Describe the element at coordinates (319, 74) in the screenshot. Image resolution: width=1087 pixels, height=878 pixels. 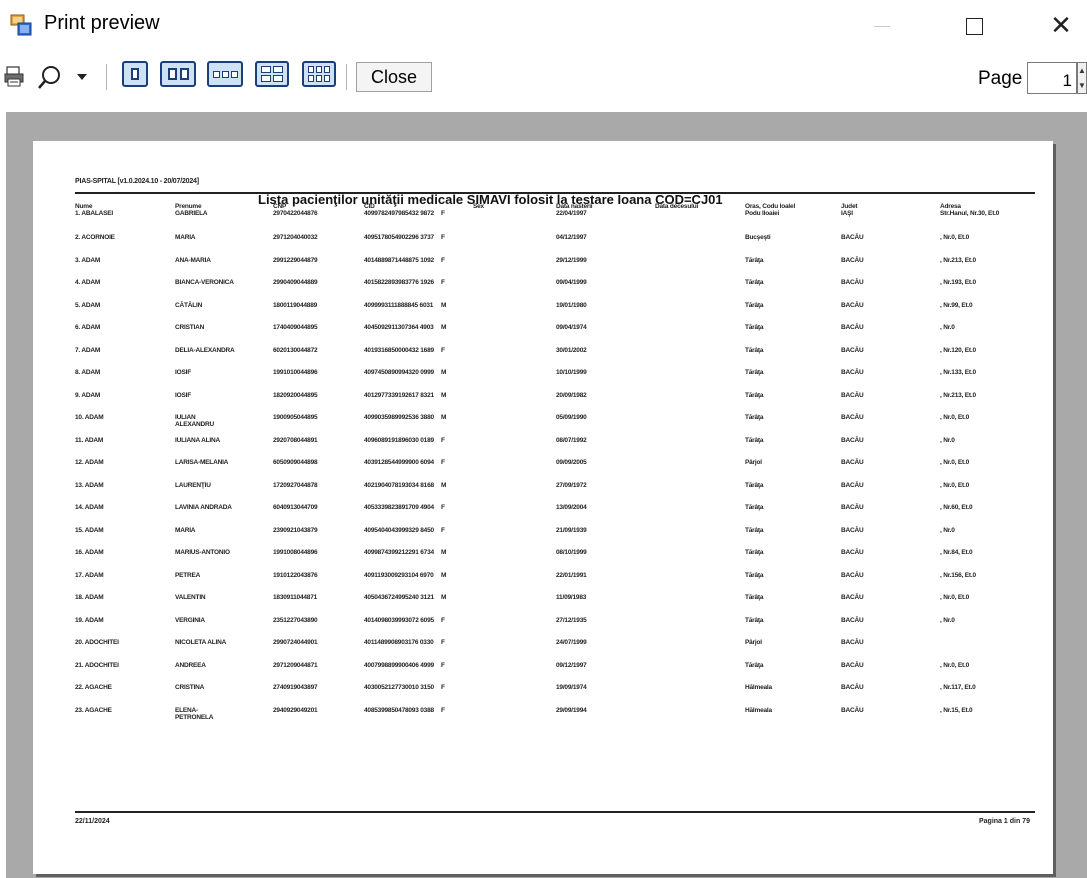
I see `six-pages-button` at that location.